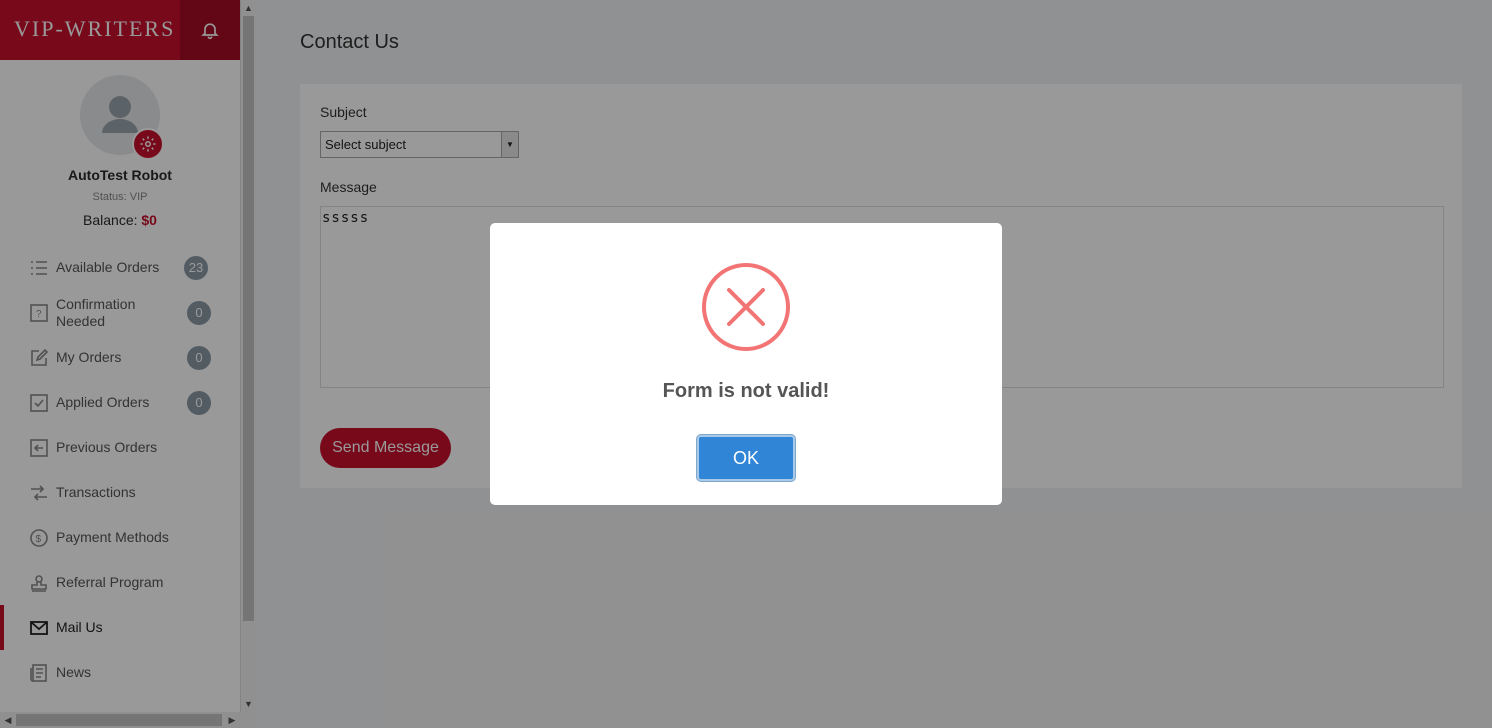 The height and width of the screenshot is (728, 1492). What do you see at coordinates (746, 458) in the screenshot?
I see `ok-button: OK` at bounding box center [746, 458].